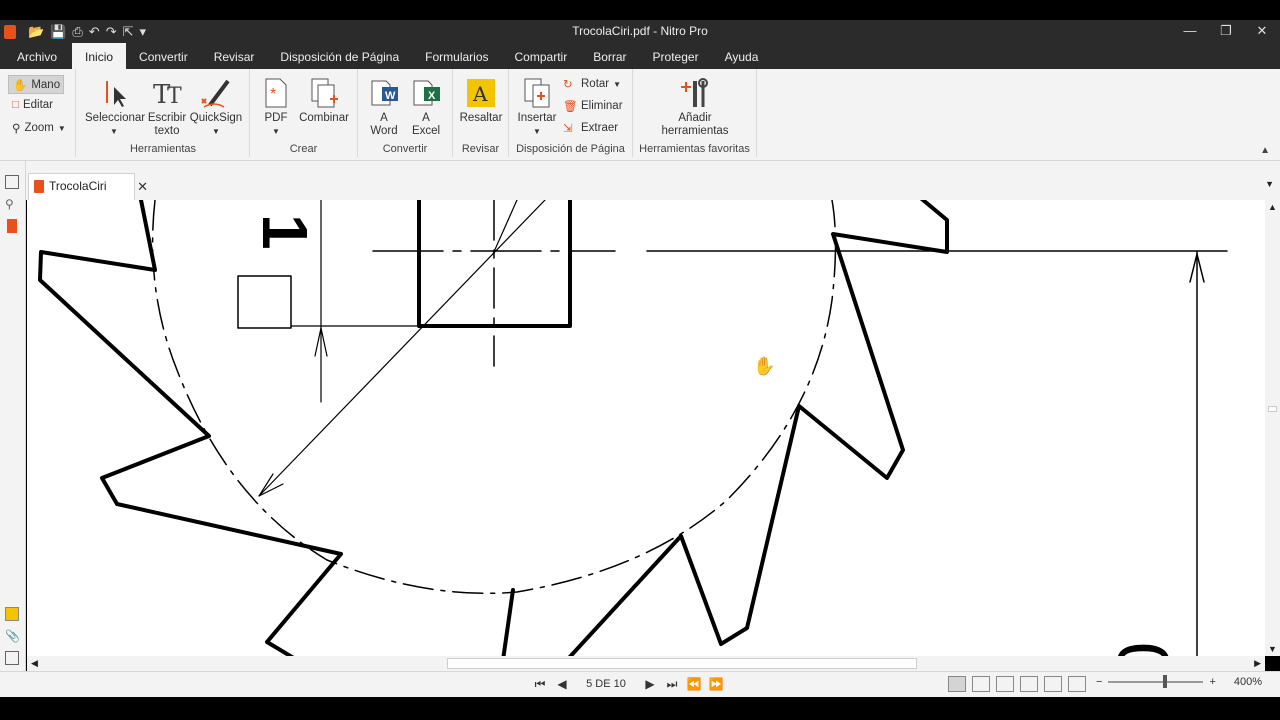  Describe the element at coordinates (695, 118) in the screenshot. I see `add-tools-label-1: Añadir` at that location.